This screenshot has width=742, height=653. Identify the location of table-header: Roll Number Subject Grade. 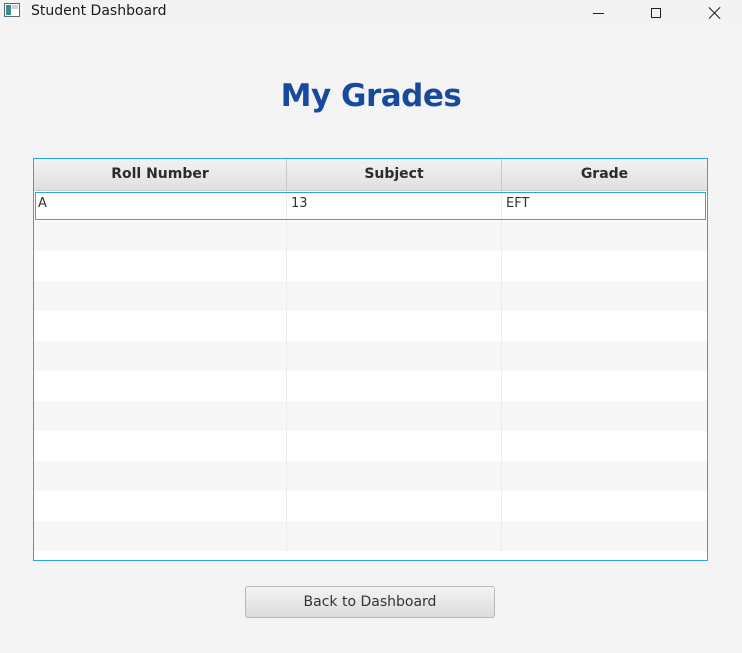
(370, 175).